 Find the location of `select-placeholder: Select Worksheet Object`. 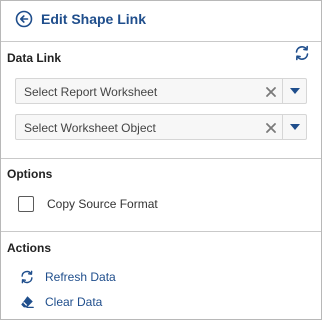

select-placeholder: Select Worksheet Object is located at coordinates (90, 128).